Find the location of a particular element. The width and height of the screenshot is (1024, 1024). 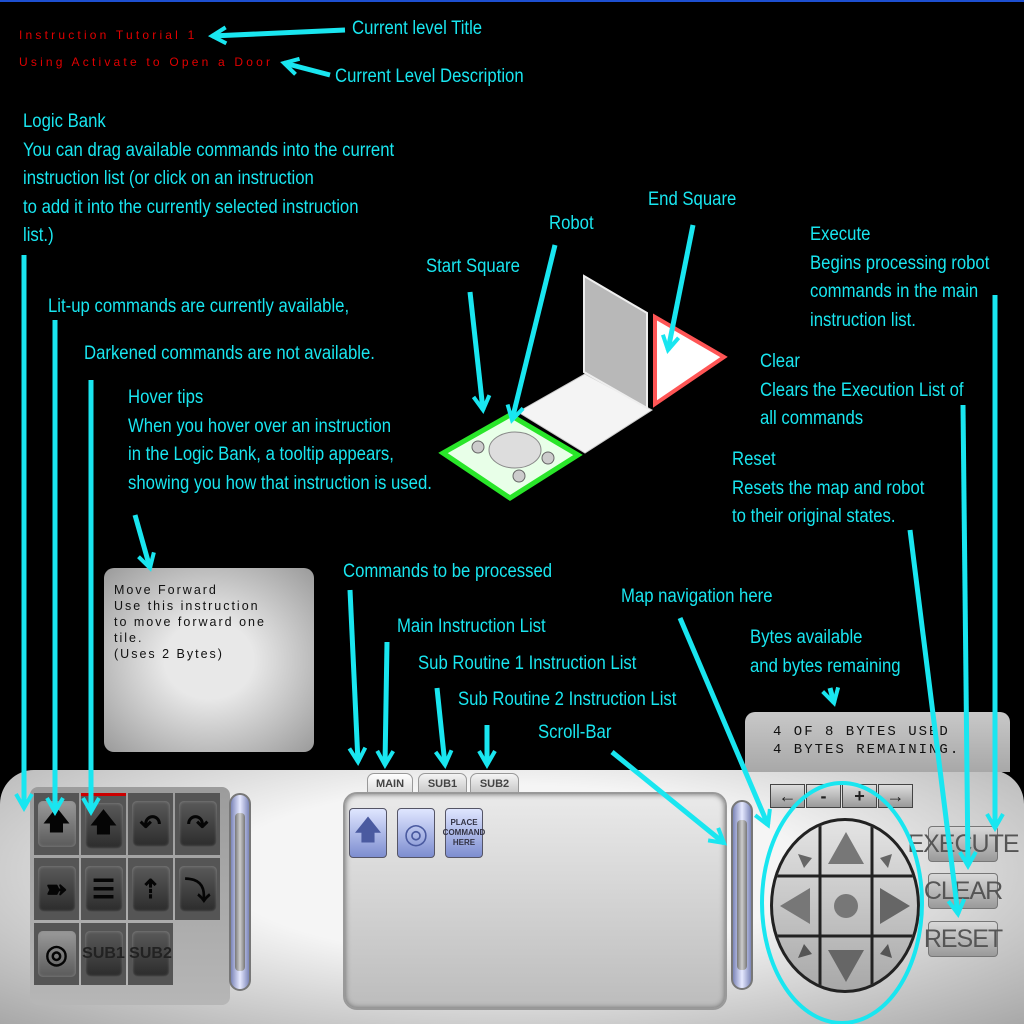

annotation-map-nav: Map navigation here is located at coordinates (697, 596).